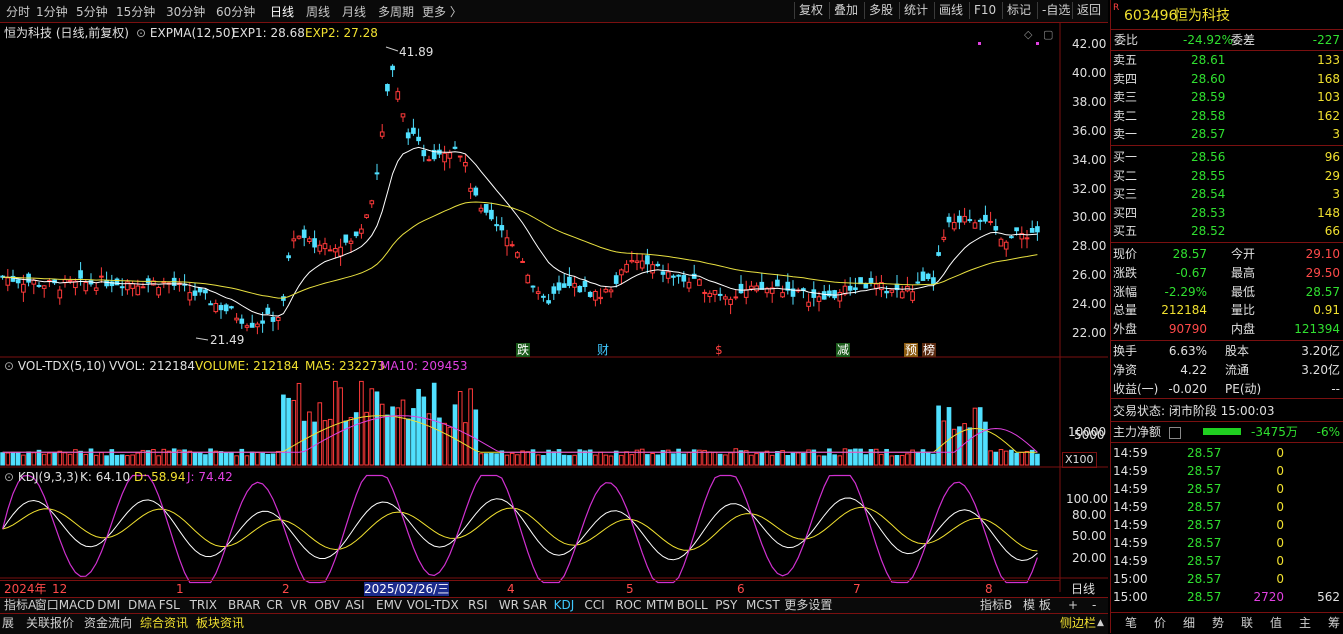 This screenshot has width=1343, height=634. Describe the element at coordinates (220, 623) in the screenshot. I see `tab-sector-news: 板块资讯` at that location.